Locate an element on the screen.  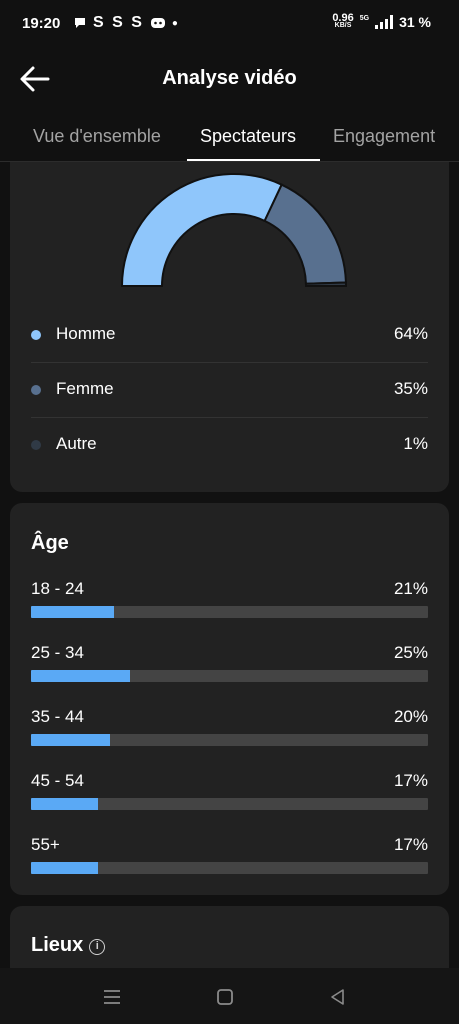
legend-row-homme: Homme 64% is located at coordinates (229, 335).